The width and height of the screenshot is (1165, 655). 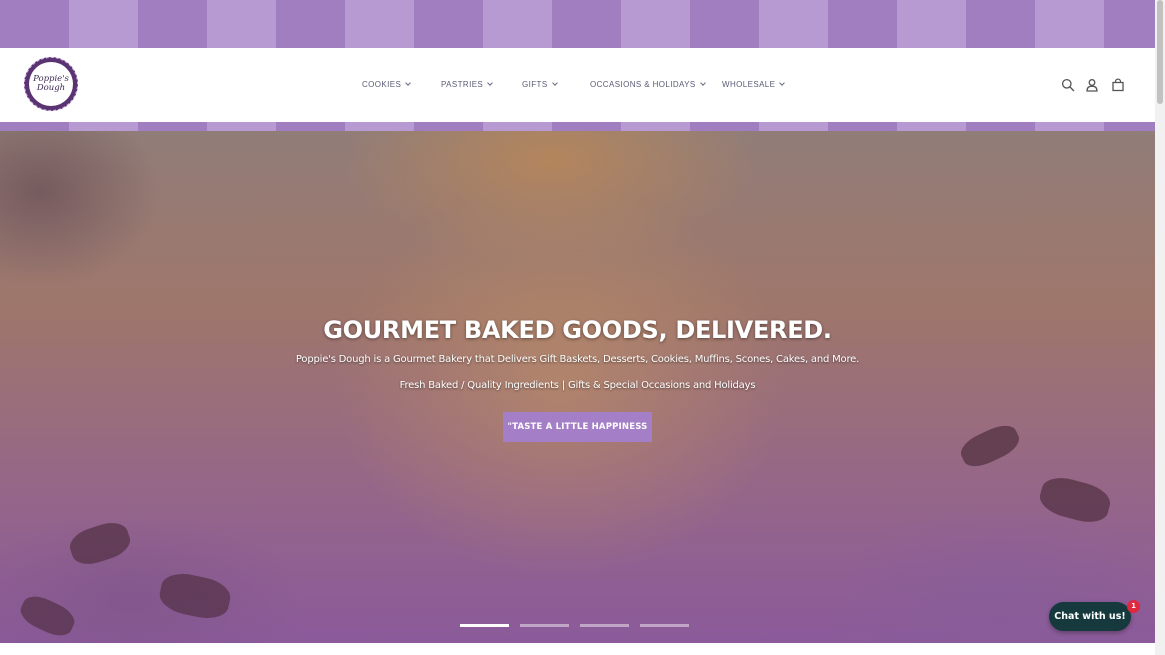 What do you see at coordinates (577, 330) in the screenshot?
I see `hero-title: GOURMET BAKED GOODS, DELIVERED.` at bounding box center [577, 330].